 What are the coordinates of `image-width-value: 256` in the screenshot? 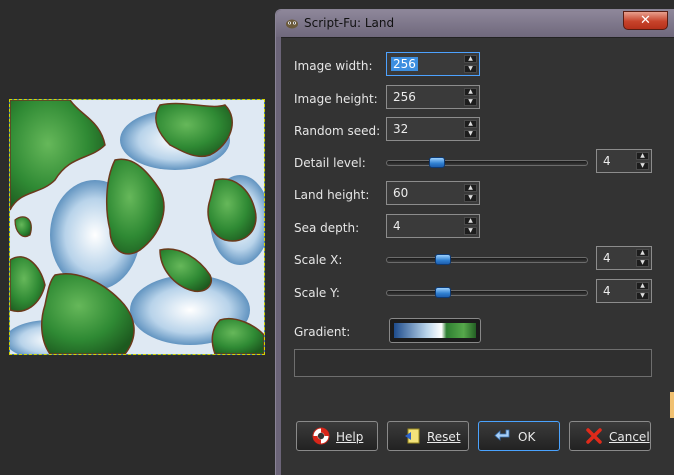 It's located at (404, 64).